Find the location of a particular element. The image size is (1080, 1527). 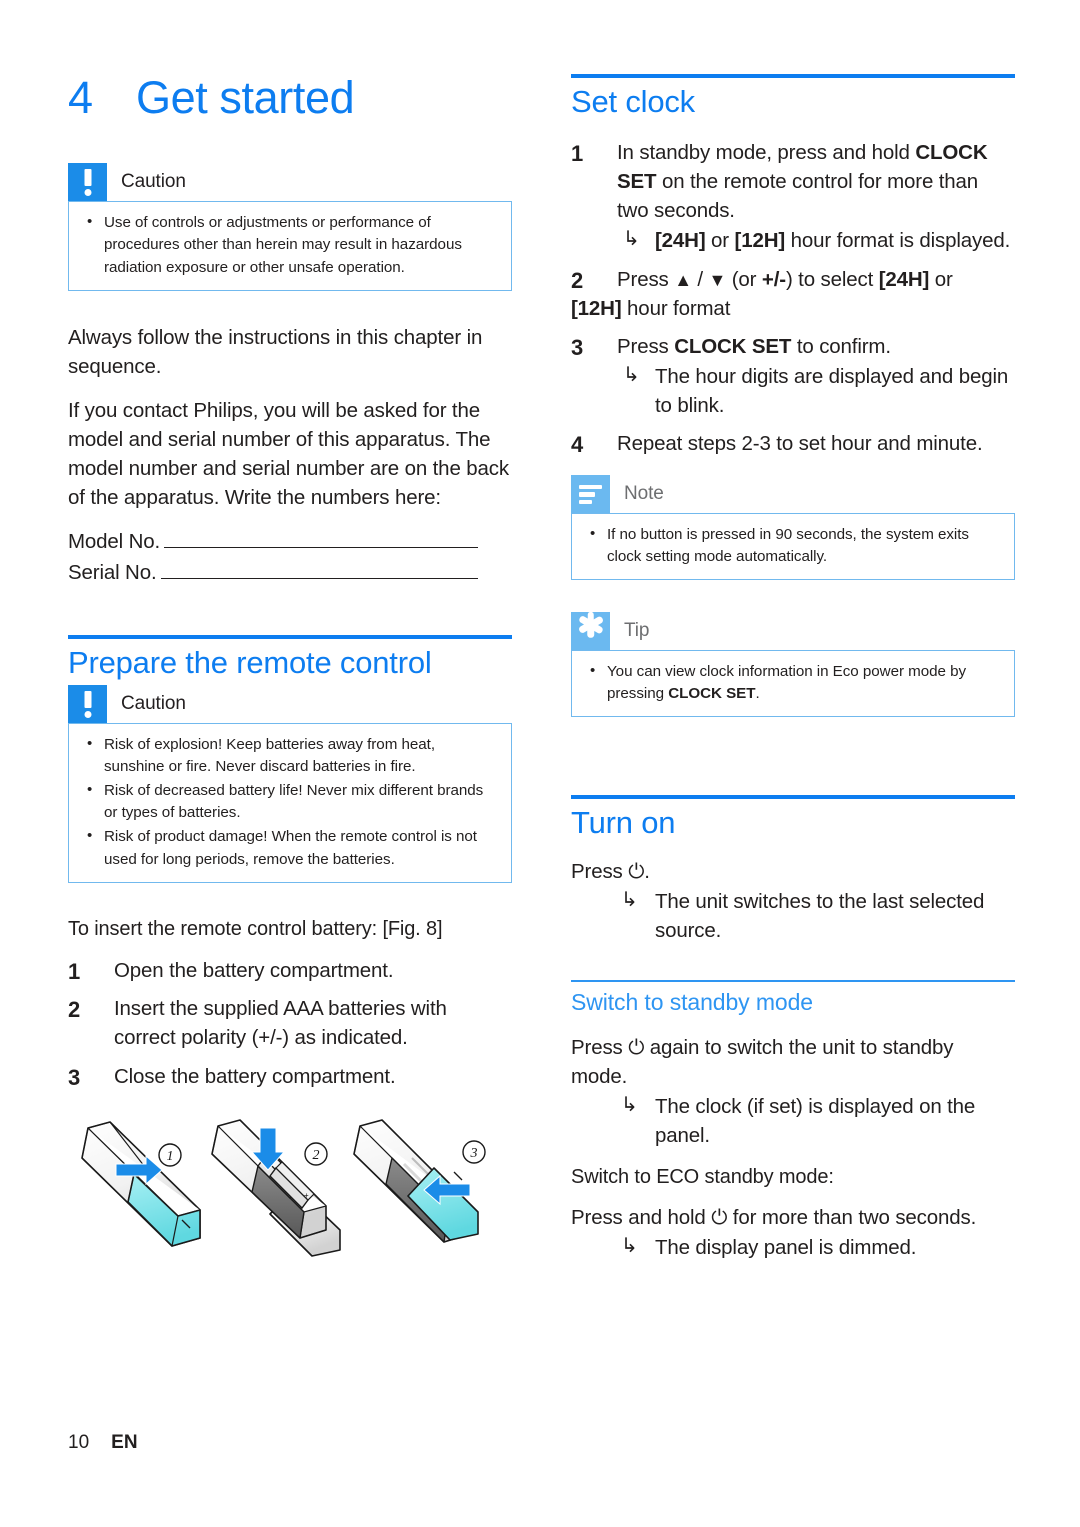

page-footer: 10 EN is located at coordinates (103, 1443).